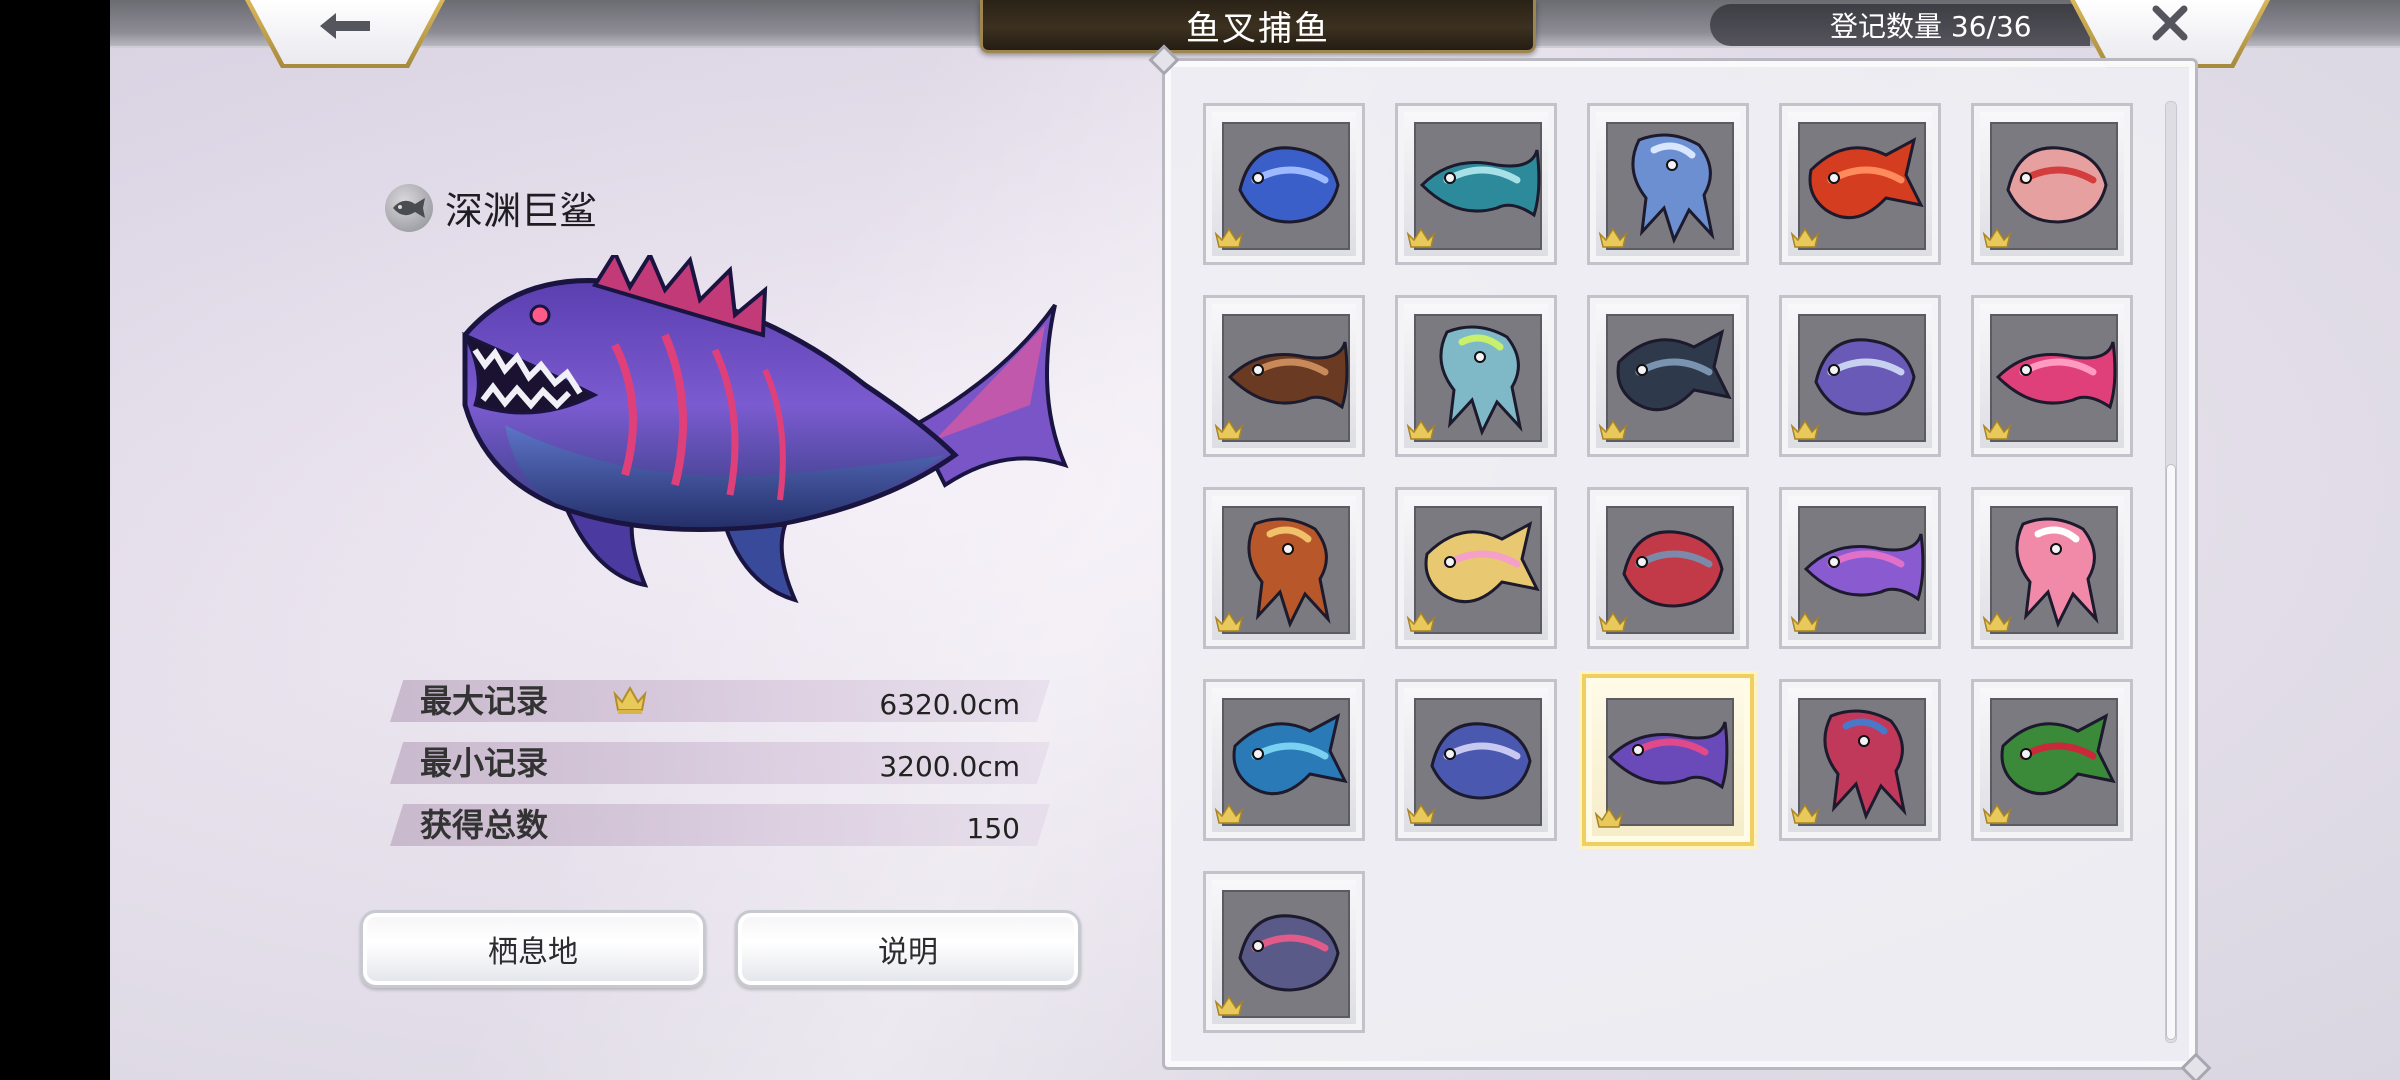  What do you see at coordinates (765, 429) in the screenshot?
I see `abyss-shark-illustration` at bounding box center [765, 429].